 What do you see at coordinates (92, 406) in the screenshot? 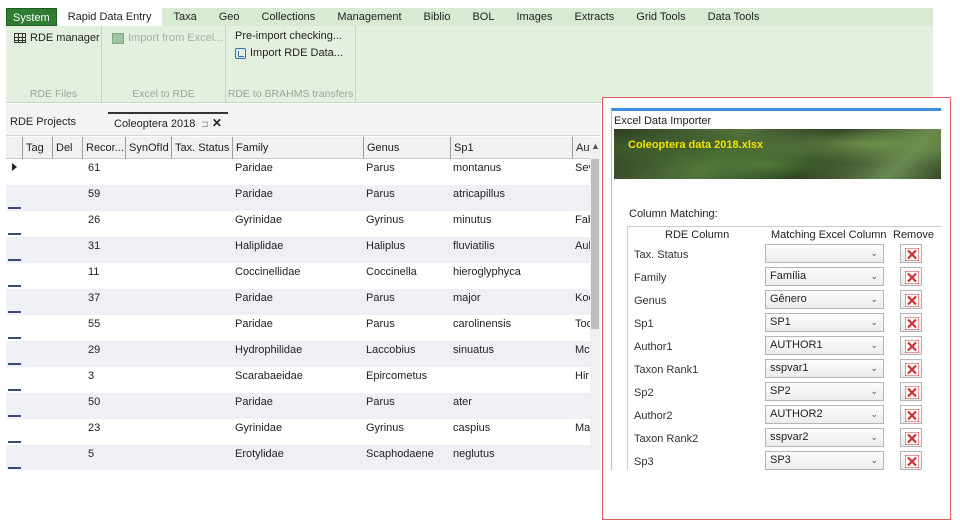
I see `cell-record: 50` at bounding box center [92, 406].